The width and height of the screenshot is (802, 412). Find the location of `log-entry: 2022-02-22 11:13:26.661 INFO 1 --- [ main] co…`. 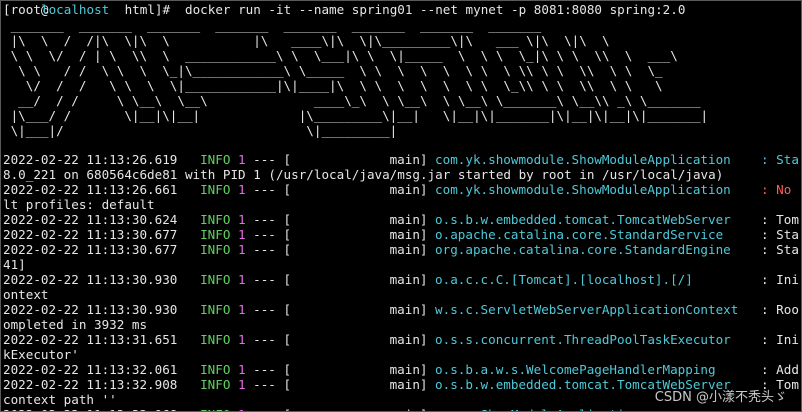

log-entry: 2022-02-22 11:13:26.661 INFO 1 --- [ main] co… is located at coordinates (402, 189).